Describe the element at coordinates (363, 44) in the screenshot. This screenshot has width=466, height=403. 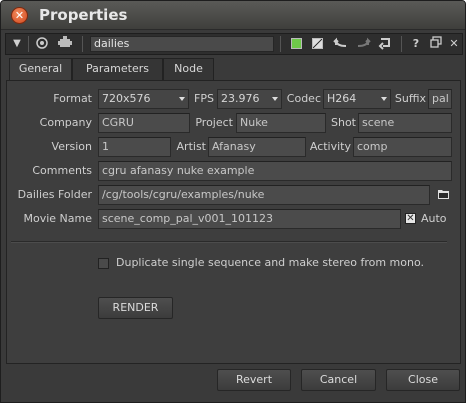
I see `redo-icon` at that location.